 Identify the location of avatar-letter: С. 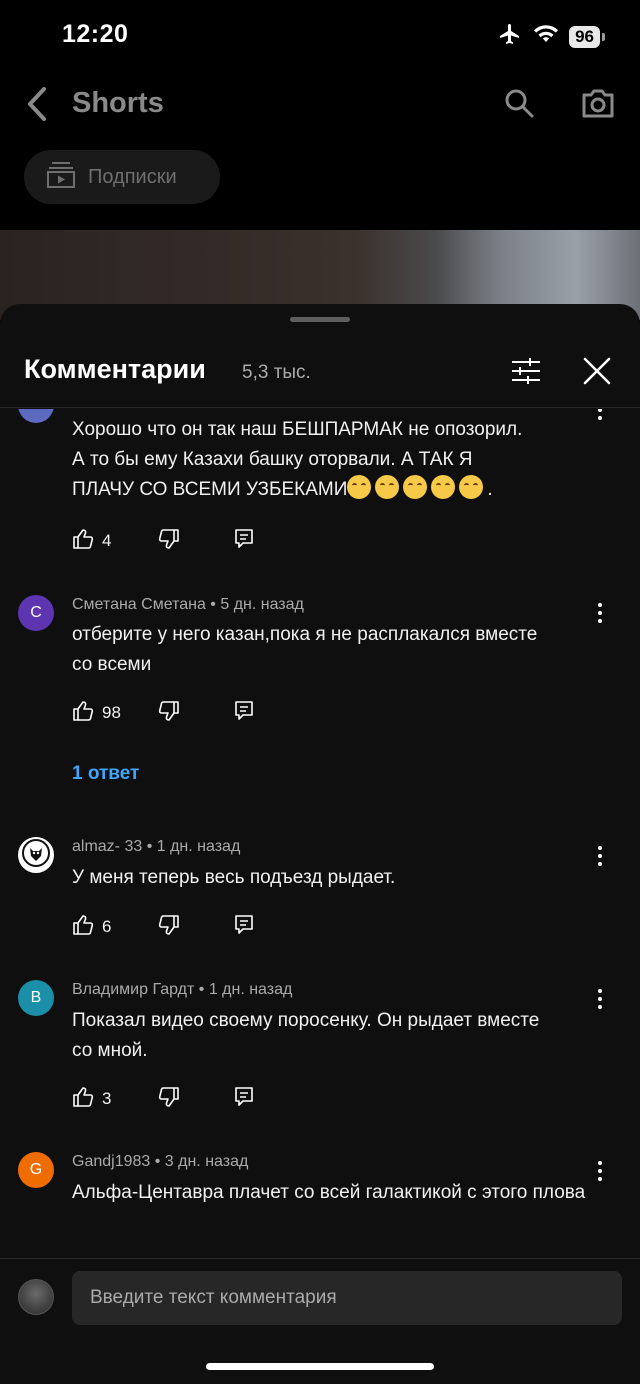
(36, 612).